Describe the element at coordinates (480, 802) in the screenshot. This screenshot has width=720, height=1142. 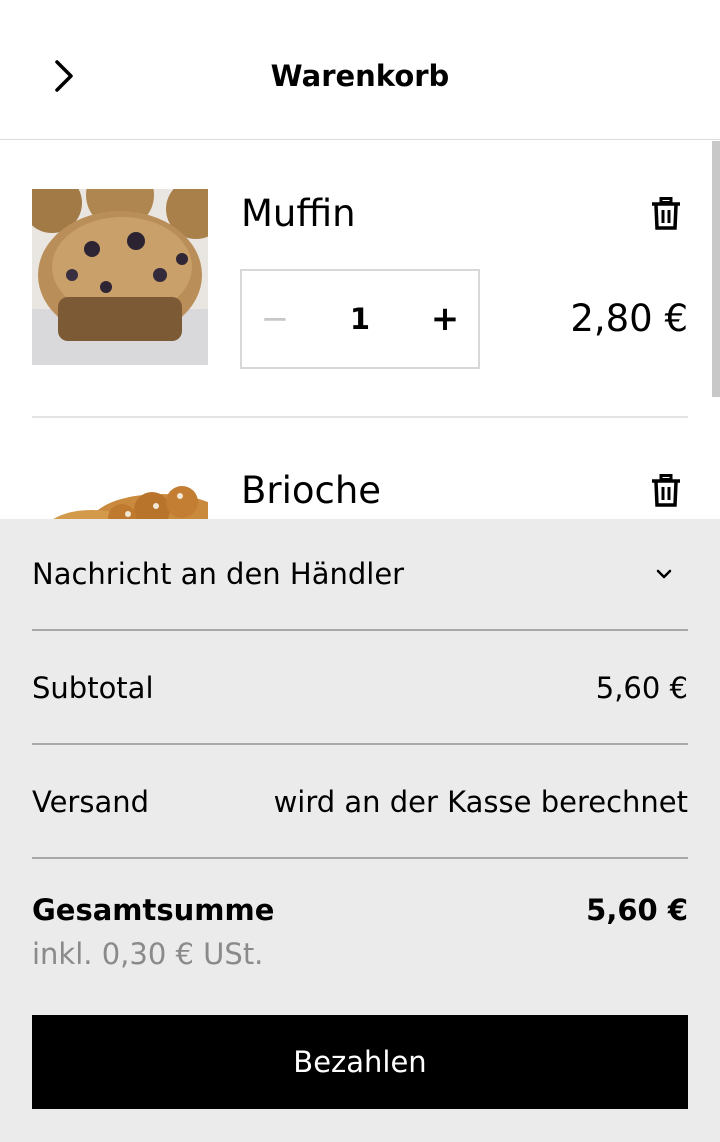
I see `shipping-value: wird an der Kasse berechnet` at that location.